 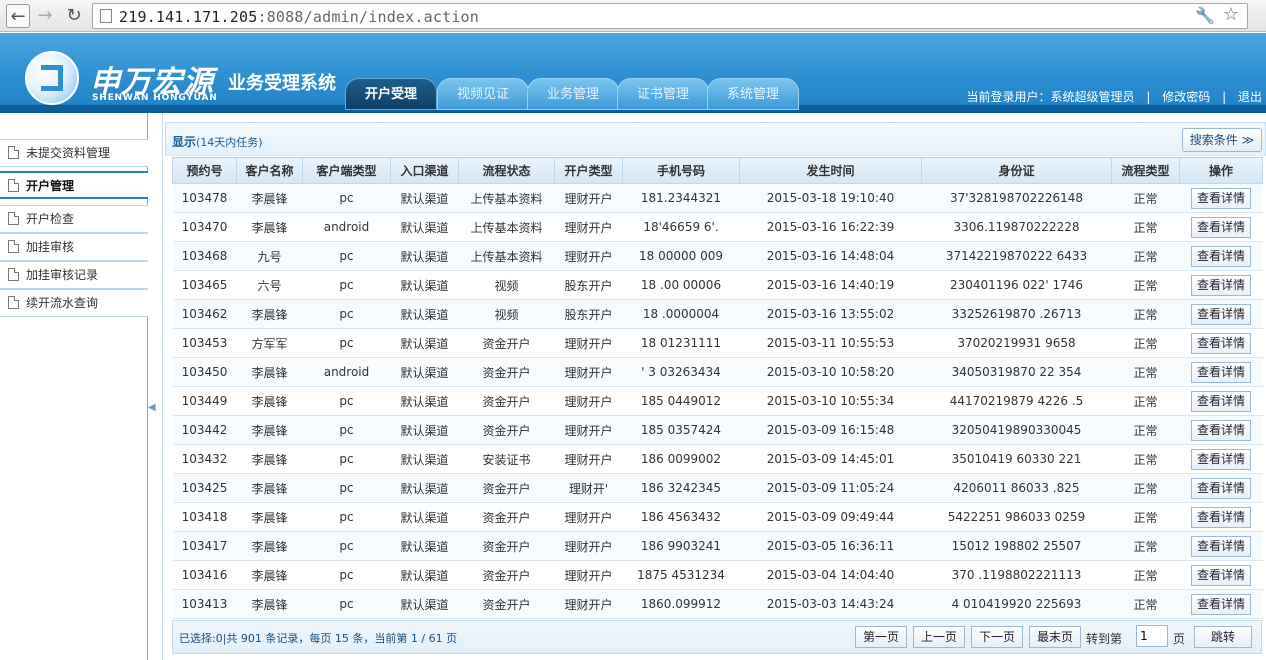 I want to click on table-cell: 44170219879 4226 .5, so click(x=1016, y=401).